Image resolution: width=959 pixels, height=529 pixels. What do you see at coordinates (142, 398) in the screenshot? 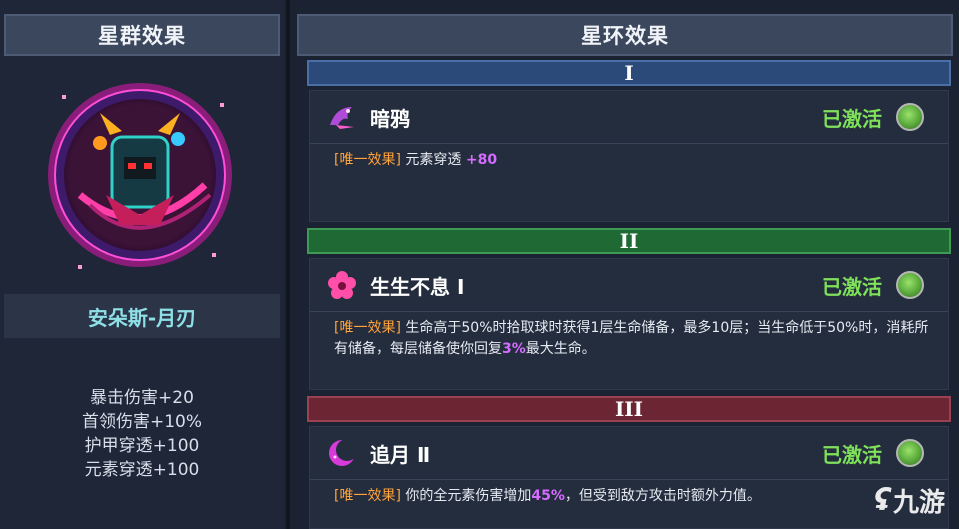
I see `stat-crit-damage: 暴击伤害+20` at bounding box center [142, 398].